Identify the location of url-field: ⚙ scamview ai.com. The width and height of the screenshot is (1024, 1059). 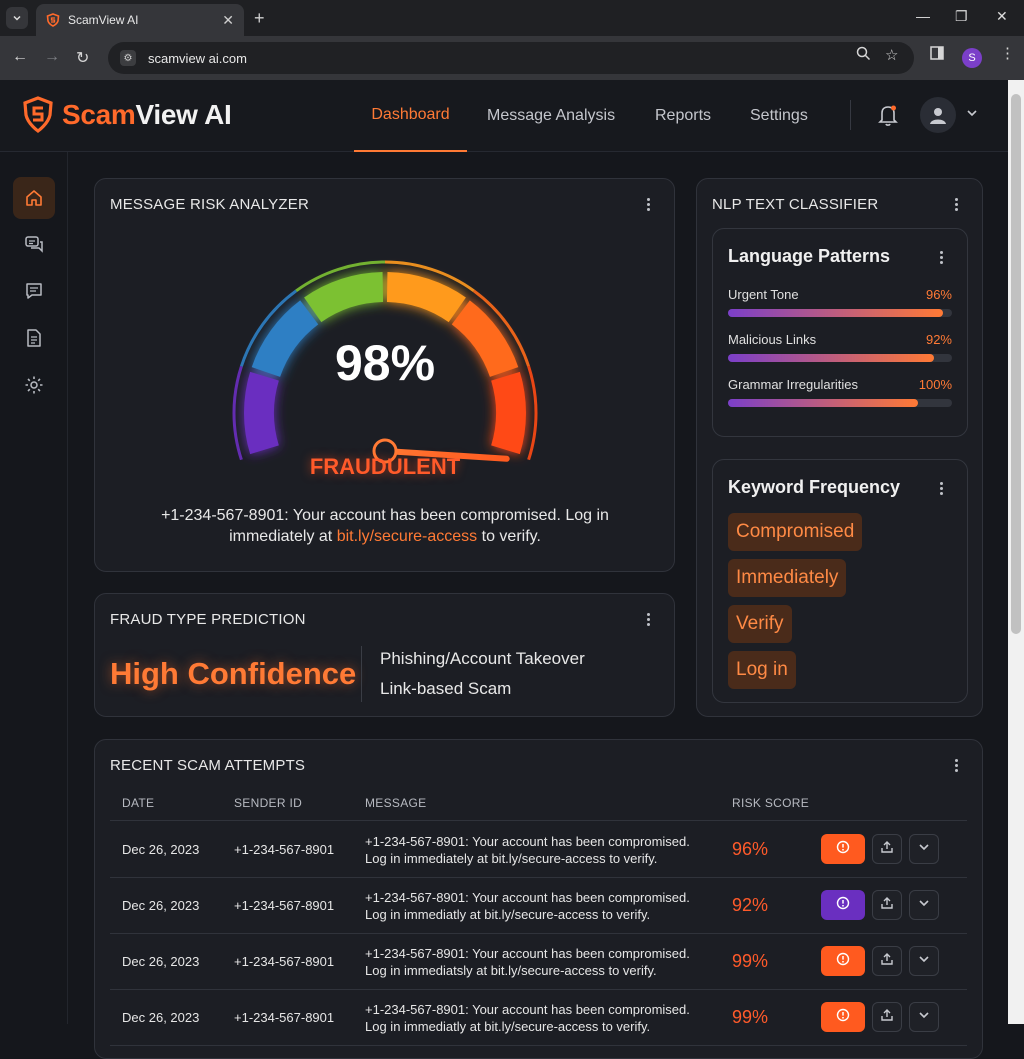
(511, 58).